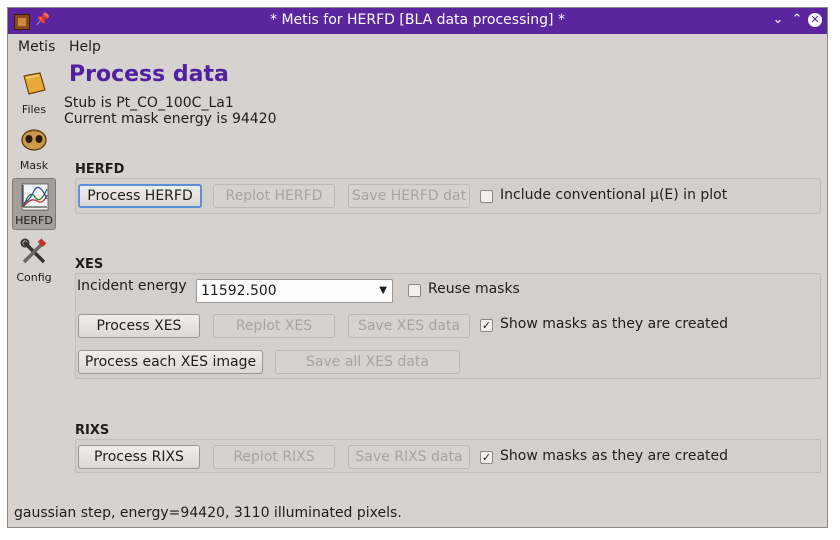 Image resolution: width=840 pixels, height=540 pixels. I want to click on show-masks-rixs-label: Show masks as they are created, so click(614, 456).